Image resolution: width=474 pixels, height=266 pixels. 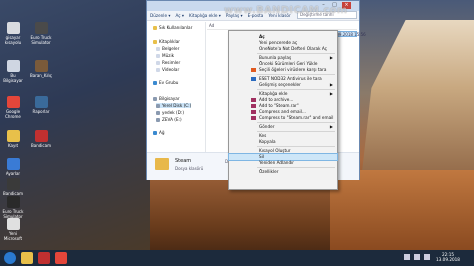 I want to click on menu-item-label: Kes, so click(x=263, y=135).